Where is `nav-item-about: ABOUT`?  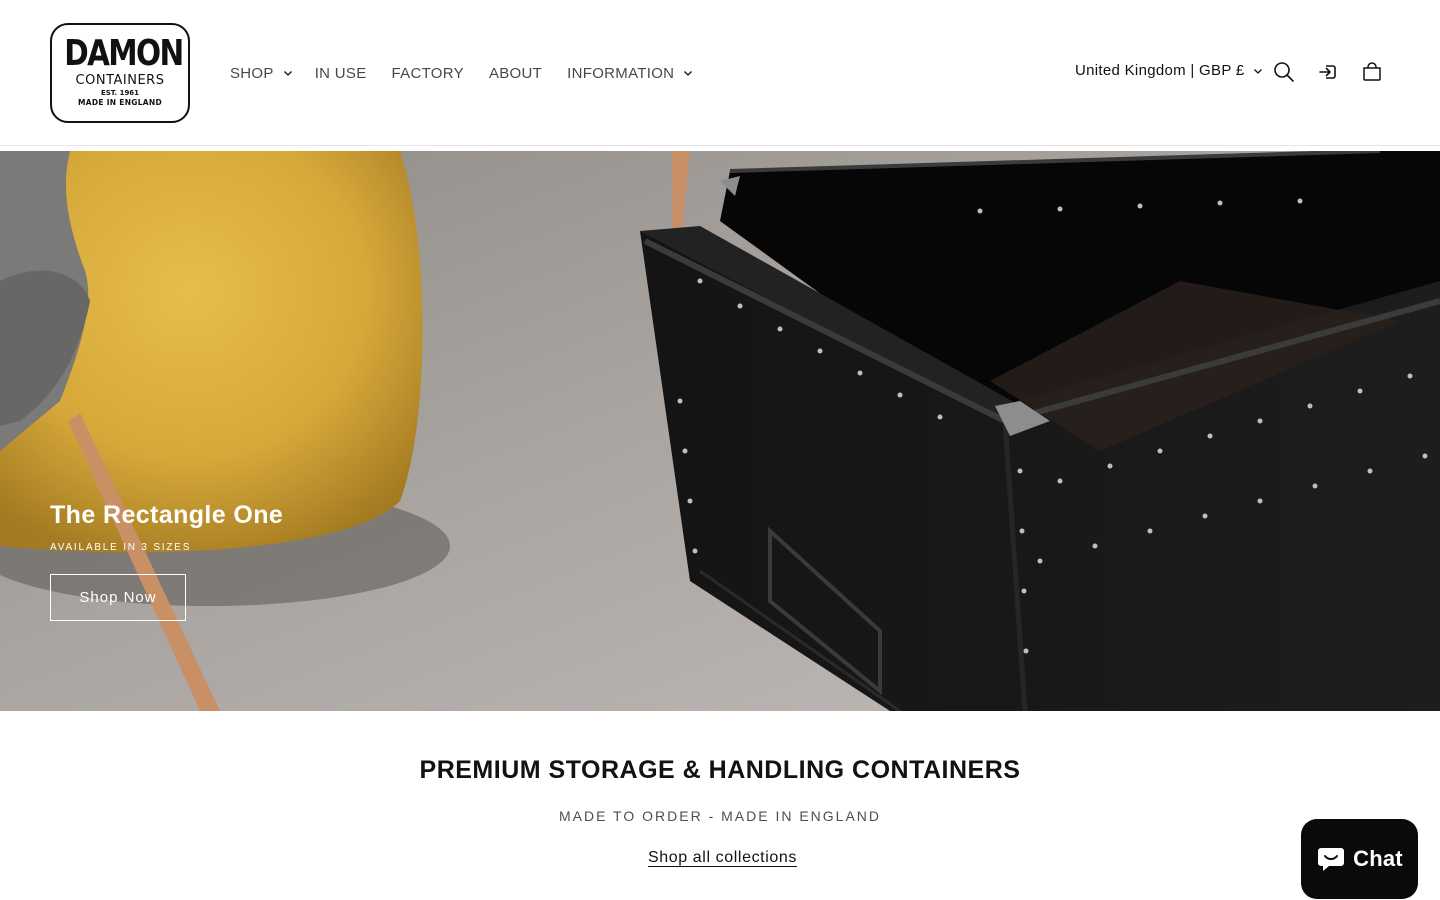 nav-item-about: ABOUT is located at coordinates (515, 73).